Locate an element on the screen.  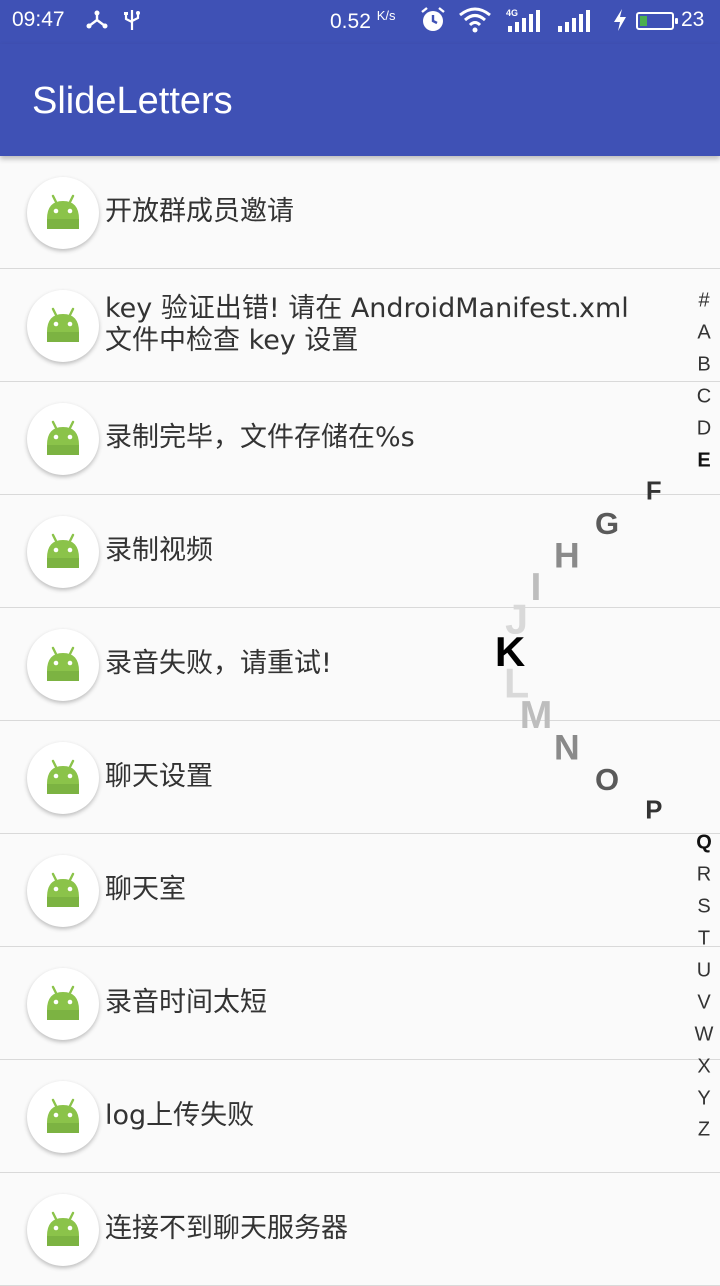
list-item-label: 录音失败，请重试! is located at coordinates (218, 663).